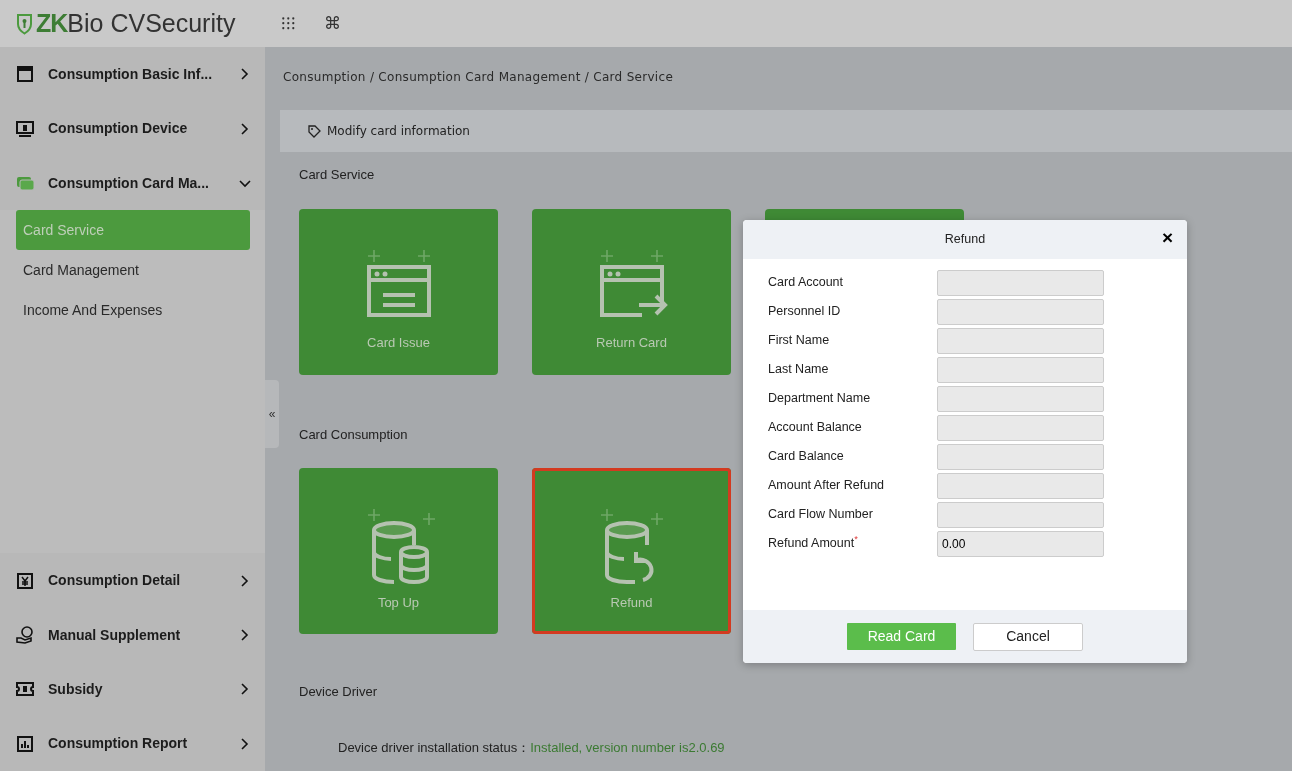 The image size is (1292, 771). Describe the element at coordinates (24, 23) in the screenshot. I see `shield-logo-icon` at that location.